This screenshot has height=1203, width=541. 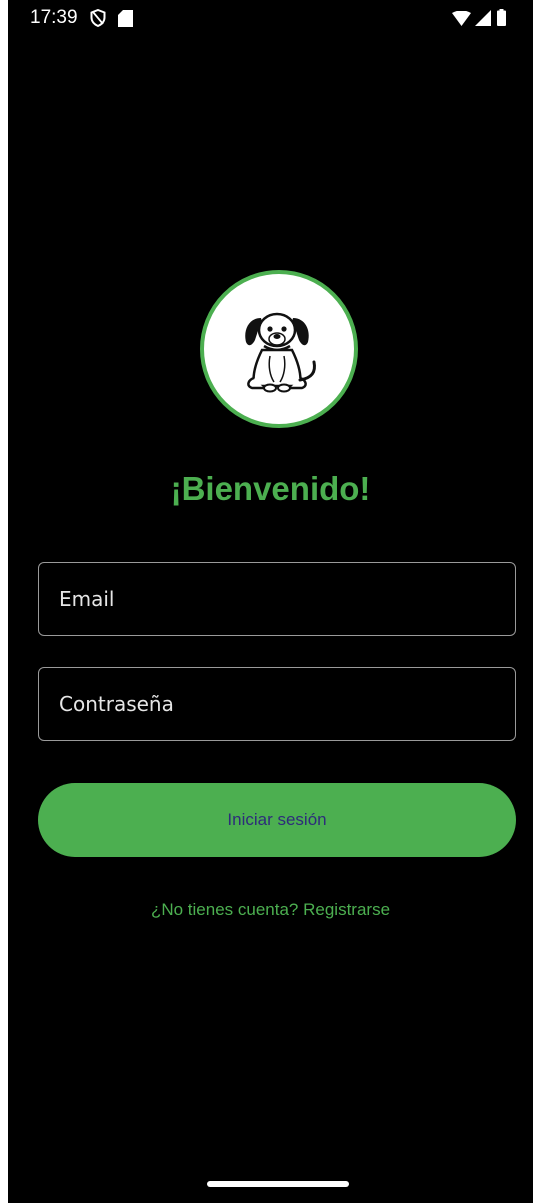 I want to click on status-time: 17:39, so click(x=54, y=17).